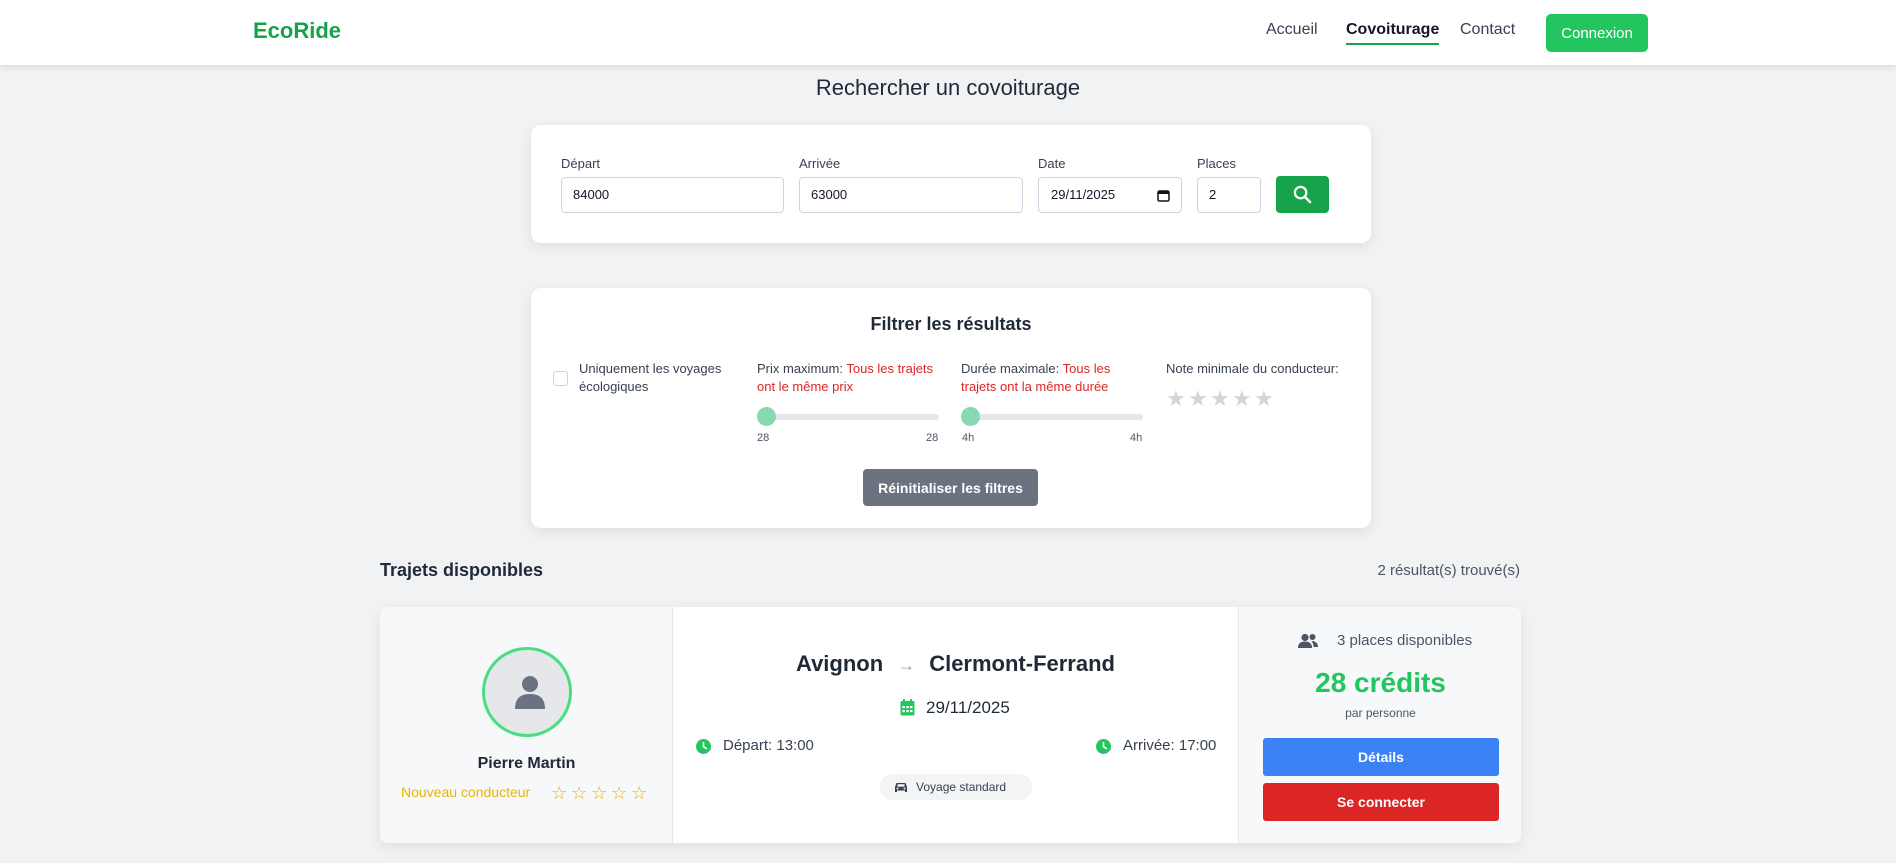 The image size is (1896, 863). I want to click on ride-price: 28 crédits, so click(1380, 682).